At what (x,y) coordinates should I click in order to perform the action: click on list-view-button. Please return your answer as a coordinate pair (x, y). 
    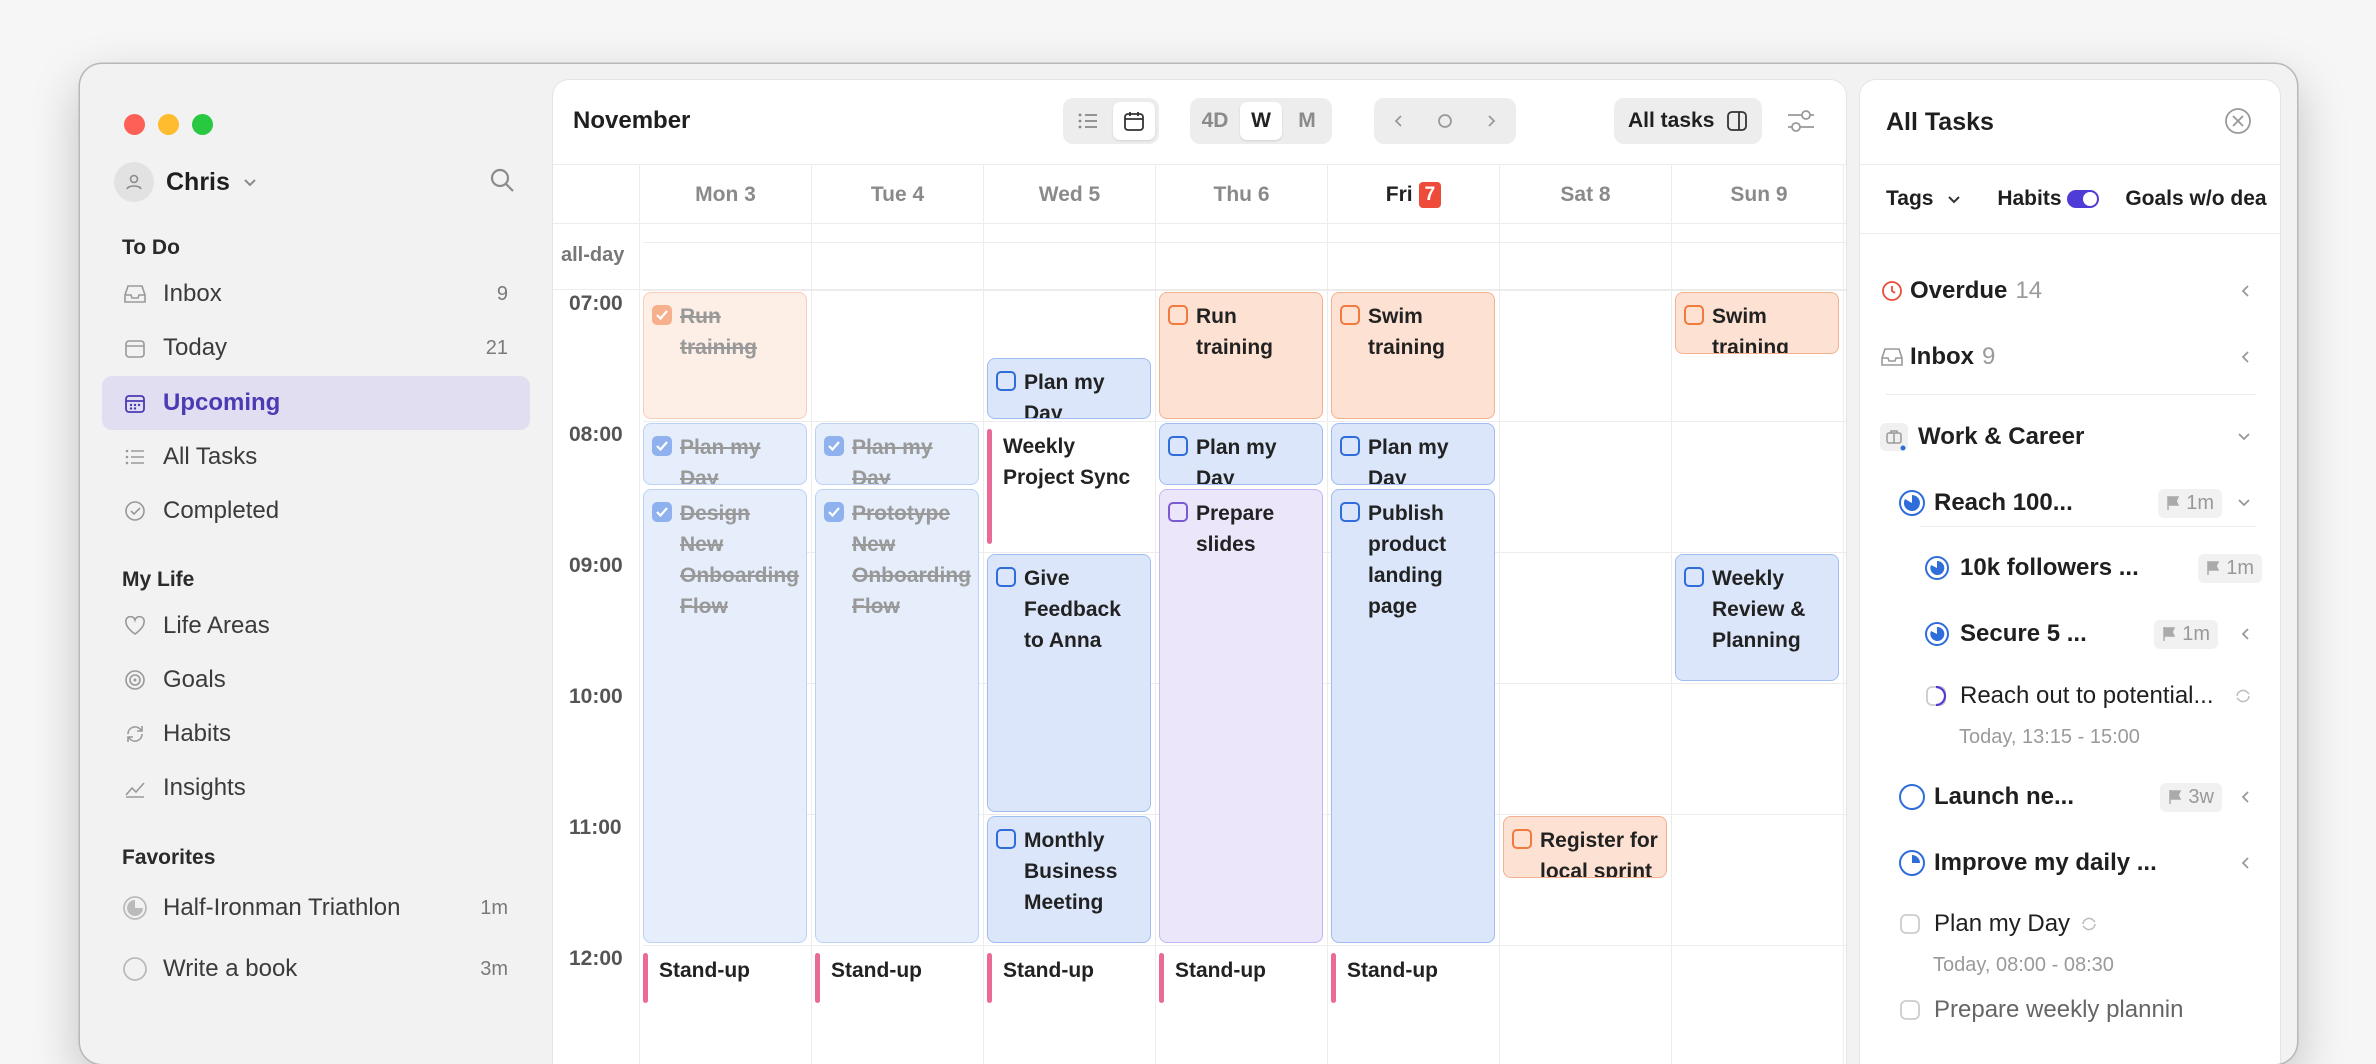
    Looking at the image, I should click on (1088, 121).